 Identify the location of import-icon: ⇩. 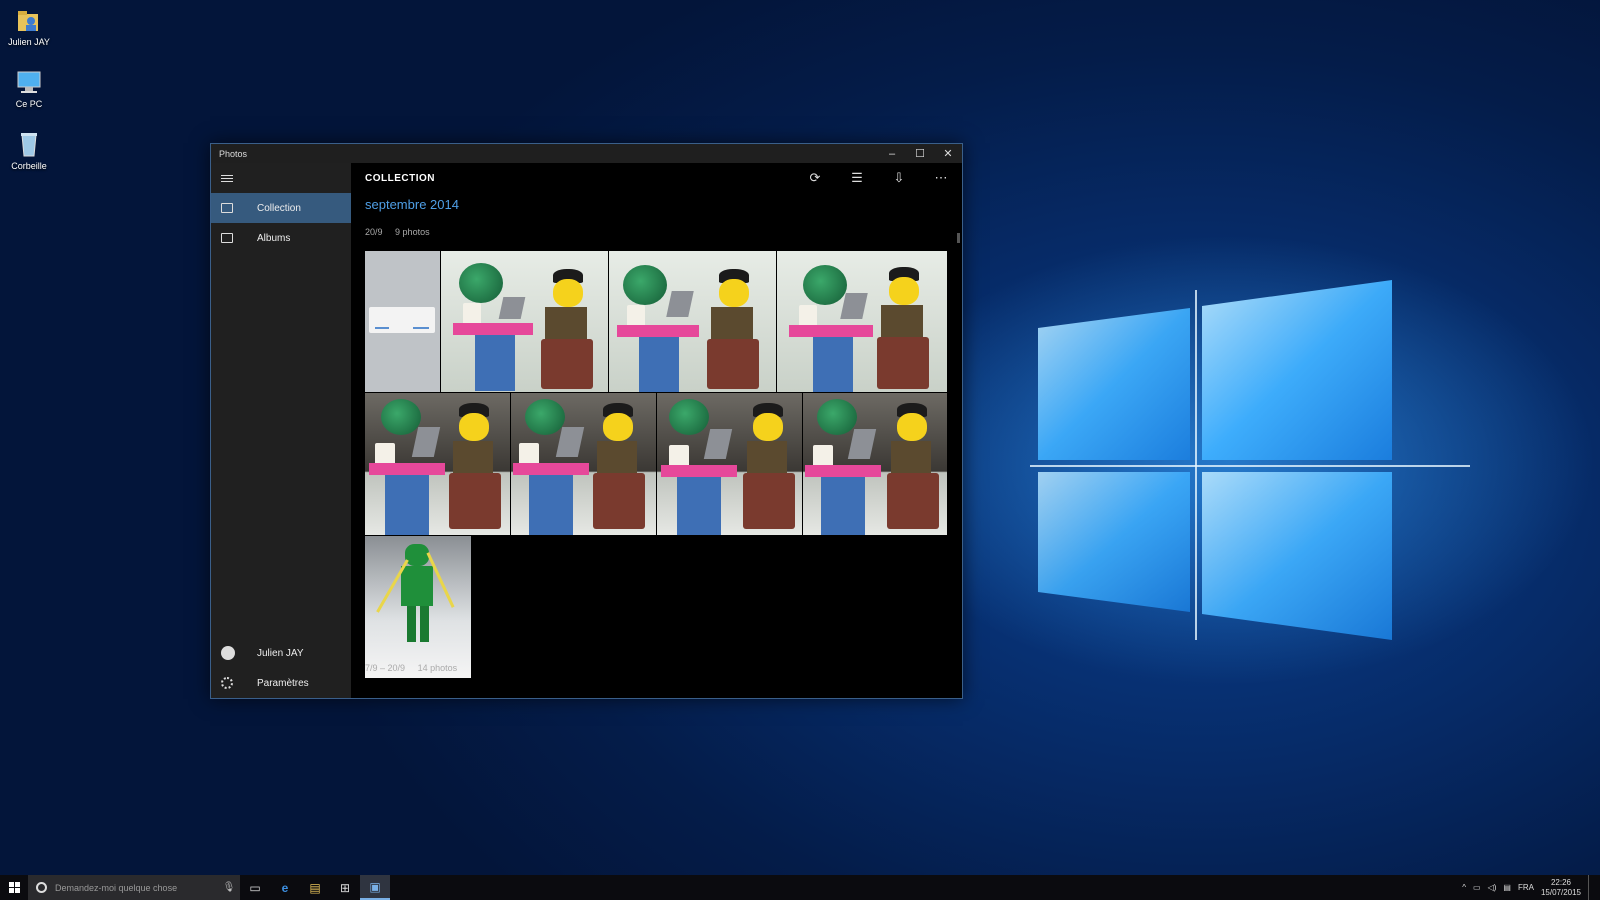
(899, 178).